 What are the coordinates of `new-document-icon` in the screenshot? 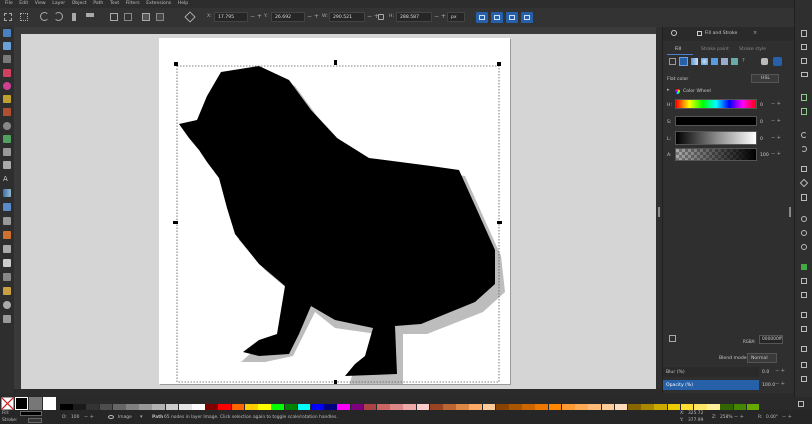 It's located at (804, 33).